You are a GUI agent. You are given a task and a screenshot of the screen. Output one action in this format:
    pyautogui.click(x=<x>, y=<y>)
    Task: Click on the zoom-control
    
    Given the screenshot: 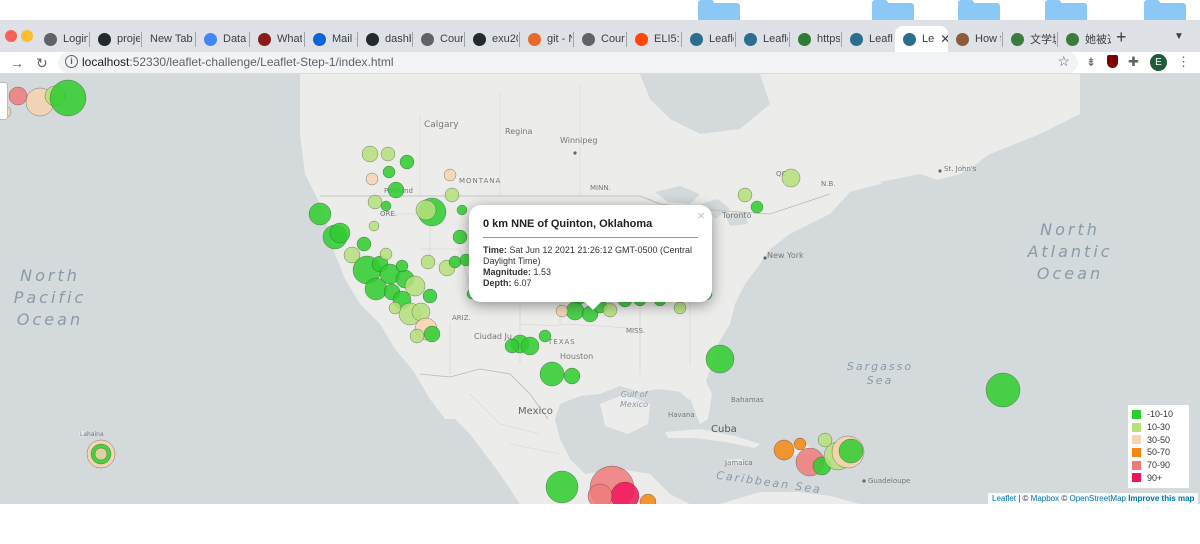 What is the action you would take?
    pyautogui.click(x=4, y=101)
    